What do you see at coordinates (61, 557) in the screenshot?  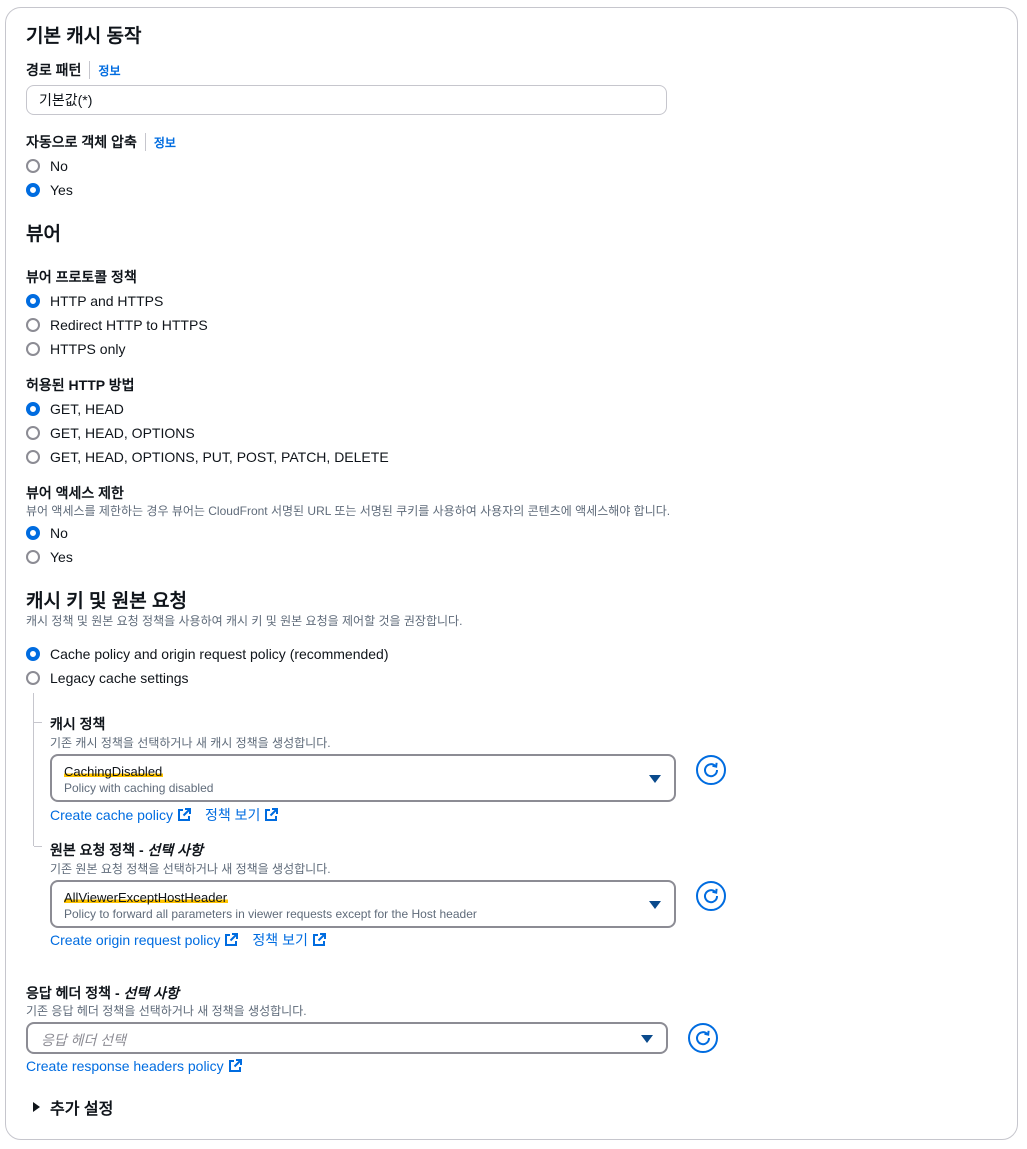 I see `radio-label: Yes` at bounding box center [61, 557].